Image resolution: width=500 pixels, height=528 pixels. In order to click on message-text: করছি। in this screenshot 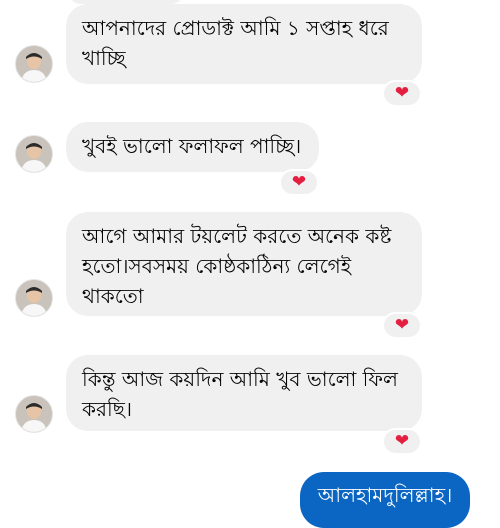, I will do `click(107, 409)`.